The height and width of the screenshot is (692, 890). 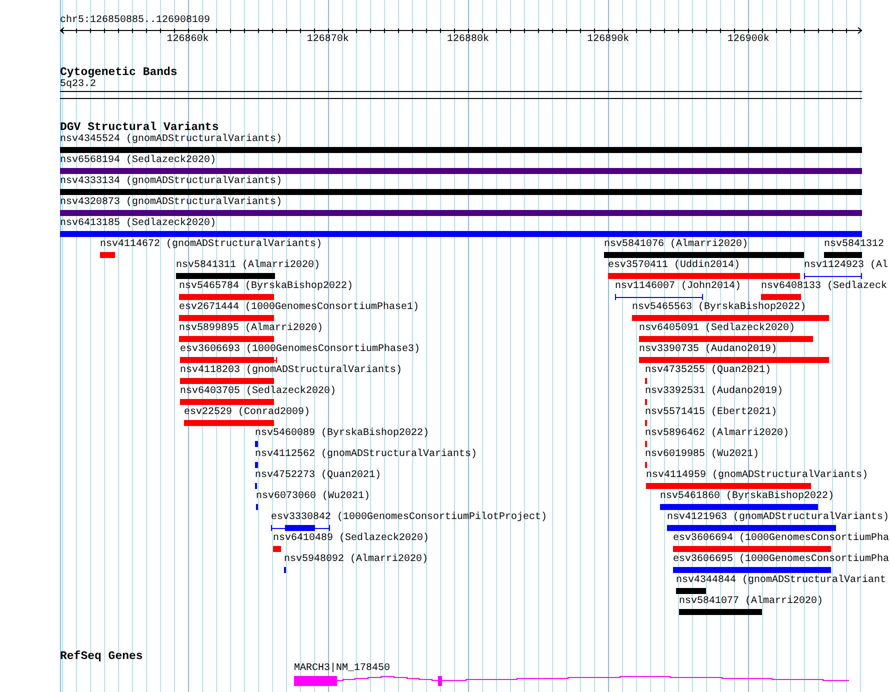 What do you see at coordinates (676, 245) in the screenshot?
I see `variant-label: nsv5841076 (Almarri2020)` at bounding box center [676, 245].